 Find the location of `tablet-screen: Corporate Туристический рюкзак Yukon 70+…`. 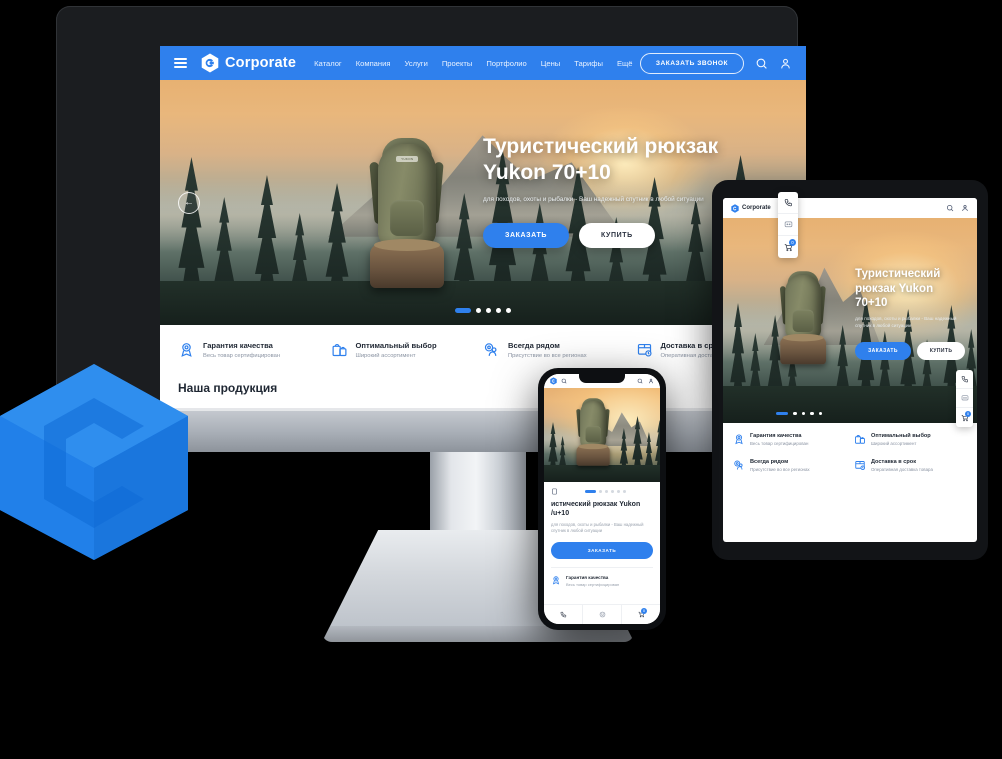

tablet-screen: Corporate Туристический рюкзак Yukon 70+… is located at coordinates (850, 370).